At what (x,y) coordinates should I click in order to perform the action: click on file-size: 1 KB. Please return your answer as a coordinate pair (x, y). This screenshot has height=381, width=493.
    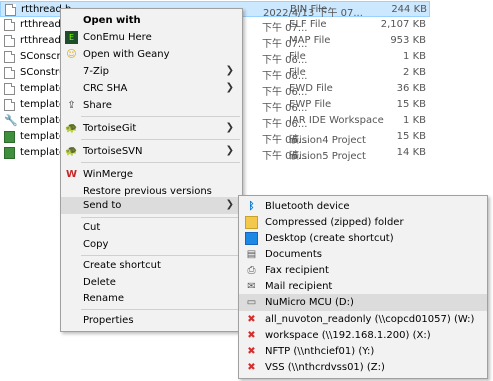
    Looking at the image, I should click on (414, 56).